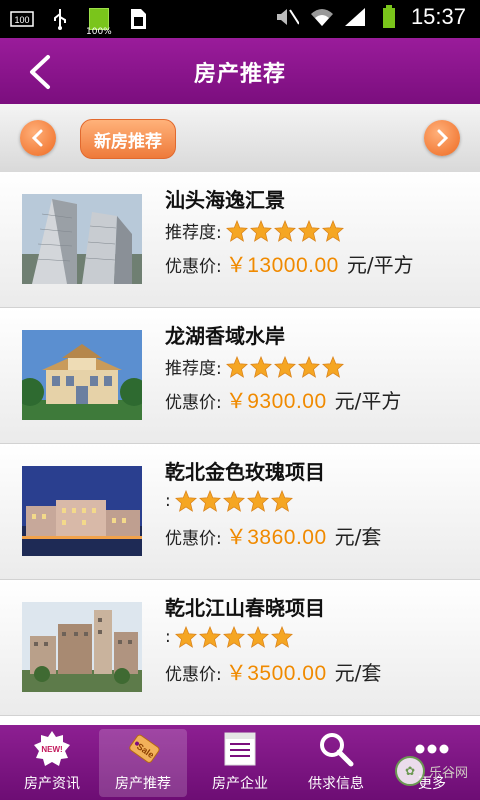  What do you see at coordinates (138, 19) in the screenshot?
I see `sim-icon` at bounding box center [138, 19].